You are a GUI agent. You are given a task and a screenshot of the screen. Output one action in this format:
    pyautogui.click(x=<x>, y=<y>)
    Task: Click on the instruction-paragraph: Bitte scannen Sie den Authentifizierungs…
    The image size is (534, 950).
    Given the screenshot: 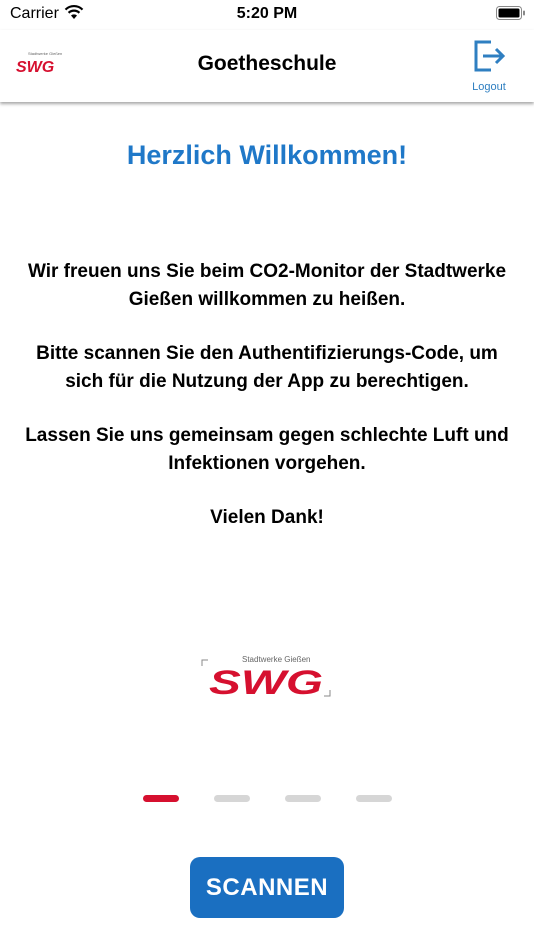 What is the action you would take?
    pyautogui.click(x=267, y=367)
    